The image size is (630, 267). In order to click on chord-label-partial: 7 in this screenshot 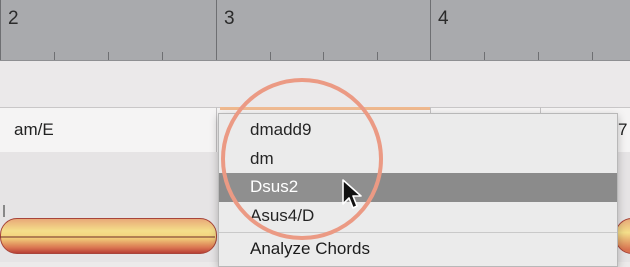, I will do `click(622, 130)`.